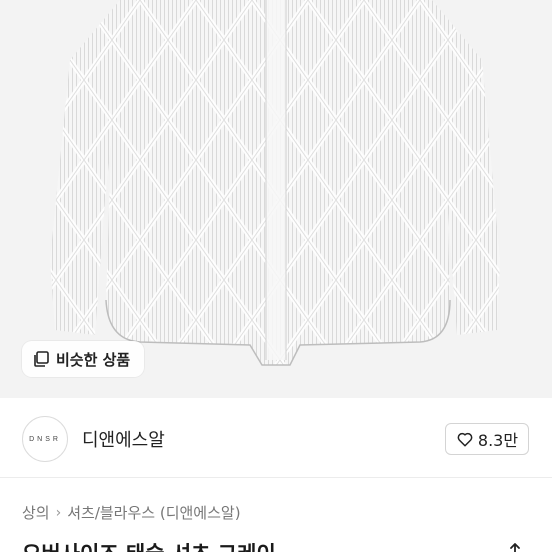  I want to click on breadcrumb-item-category: 상의, so click(36, 512).